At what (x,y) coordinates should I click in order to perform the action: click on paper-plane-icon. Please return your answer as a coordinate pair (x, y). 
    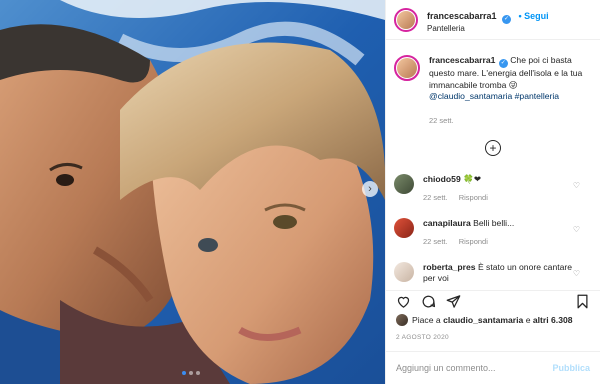
    Looking at the image, I should click on (453, 301).